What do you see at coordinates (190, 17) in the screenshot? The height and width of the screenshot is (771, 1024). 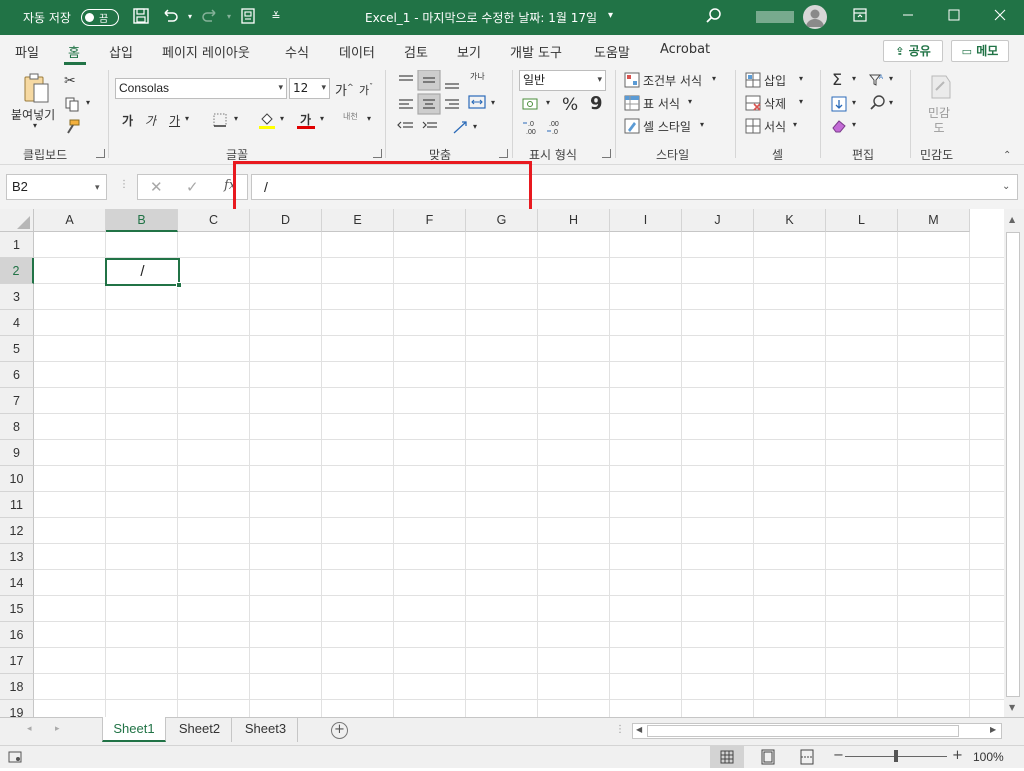 I see `undo-dropdown-icon: ▾` at bounding box center [190, 17].